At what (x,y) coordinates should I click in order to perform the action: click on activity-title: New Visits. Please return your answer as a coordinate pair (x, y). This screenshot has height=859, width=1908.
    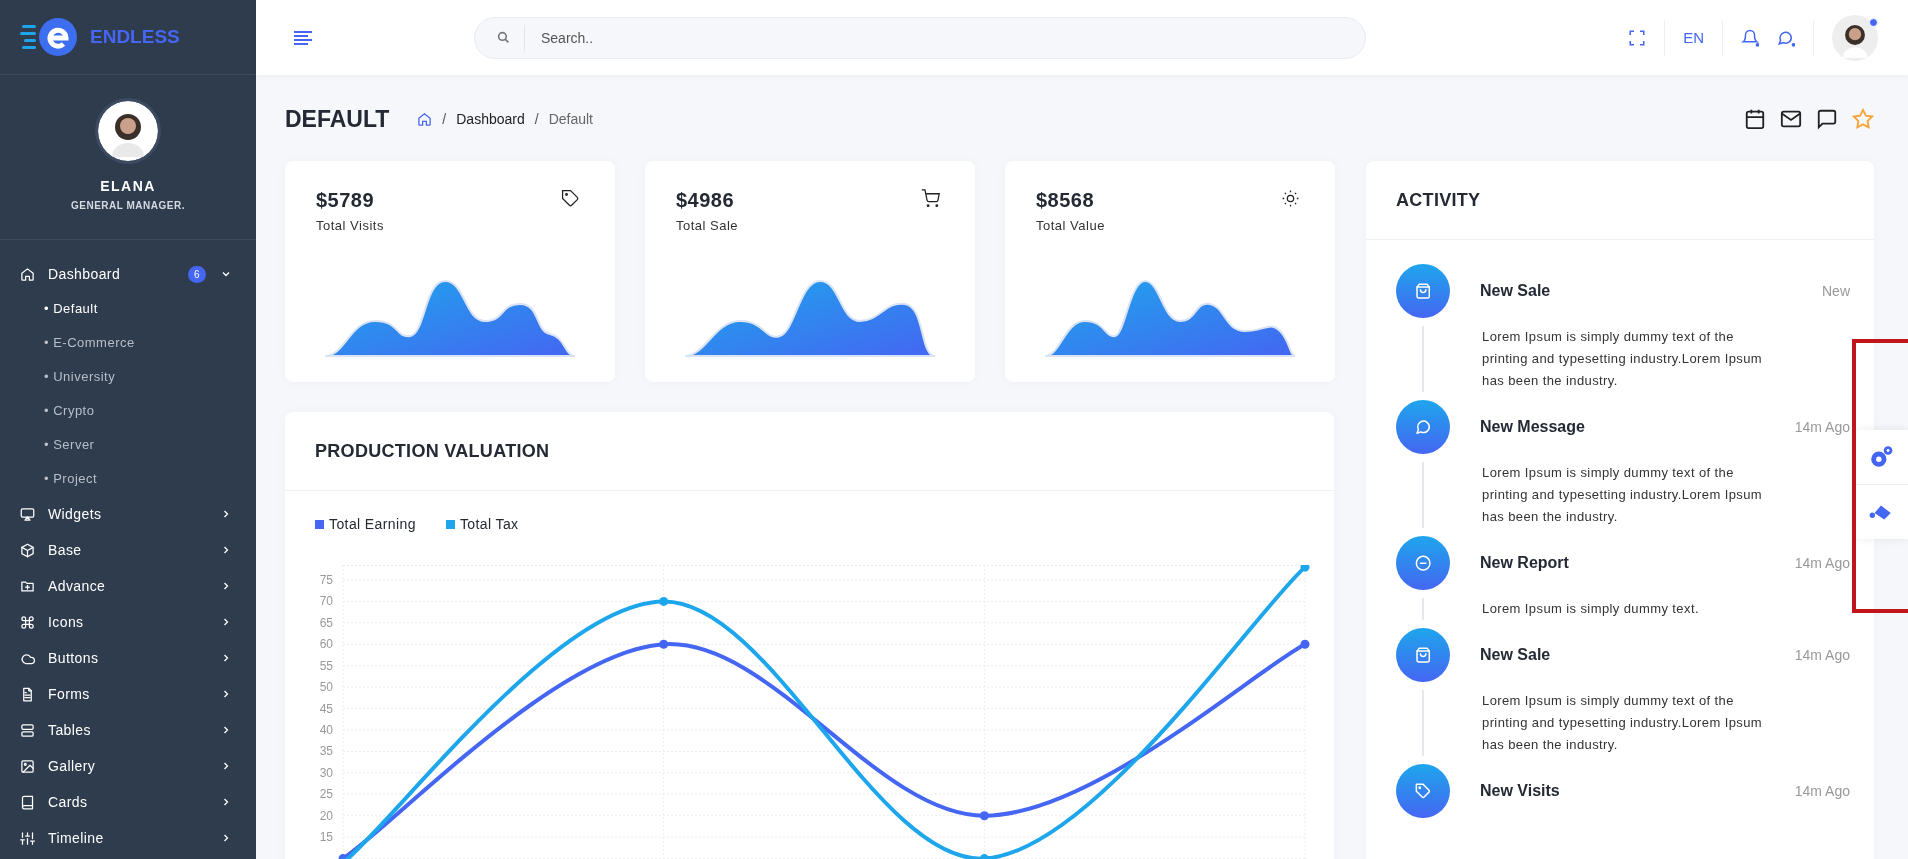
    Looking at the image, I should click on (1520, 791).